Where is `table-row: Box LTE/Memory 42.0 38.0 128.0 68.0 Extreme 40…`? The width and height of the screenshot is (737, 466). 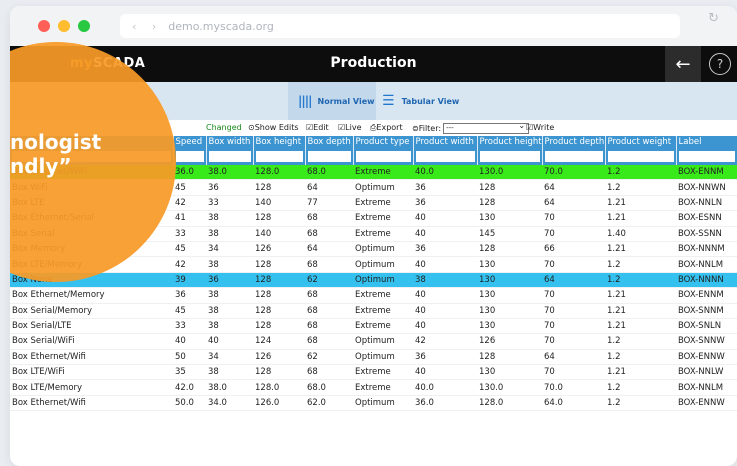 table-row: Box LTE/Memory 42.0 38.0 128.0 68.0 Extreme 40… is located at coordinates (373, 387).